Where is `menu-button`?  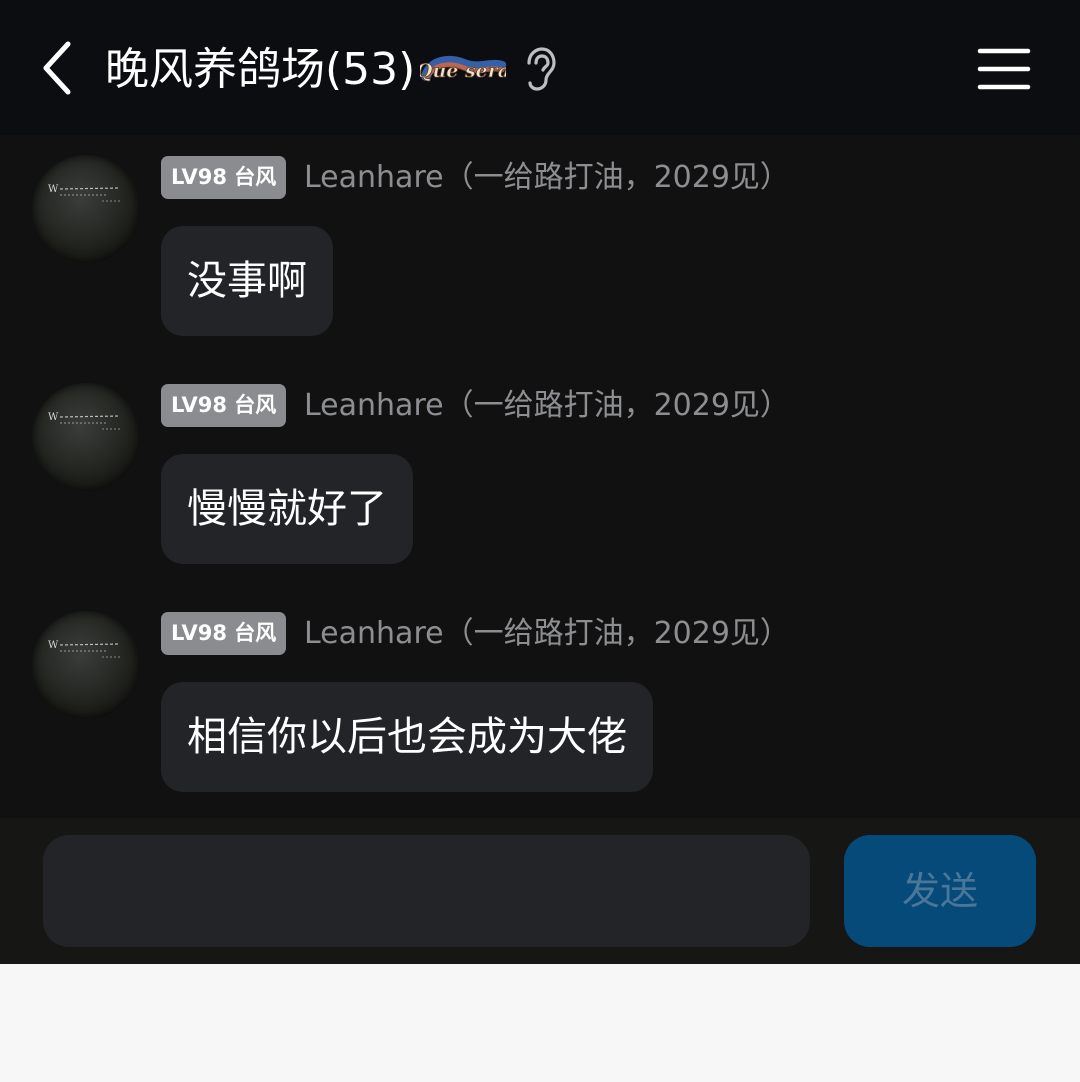 menu-button is located at coordinates (1003, 69).